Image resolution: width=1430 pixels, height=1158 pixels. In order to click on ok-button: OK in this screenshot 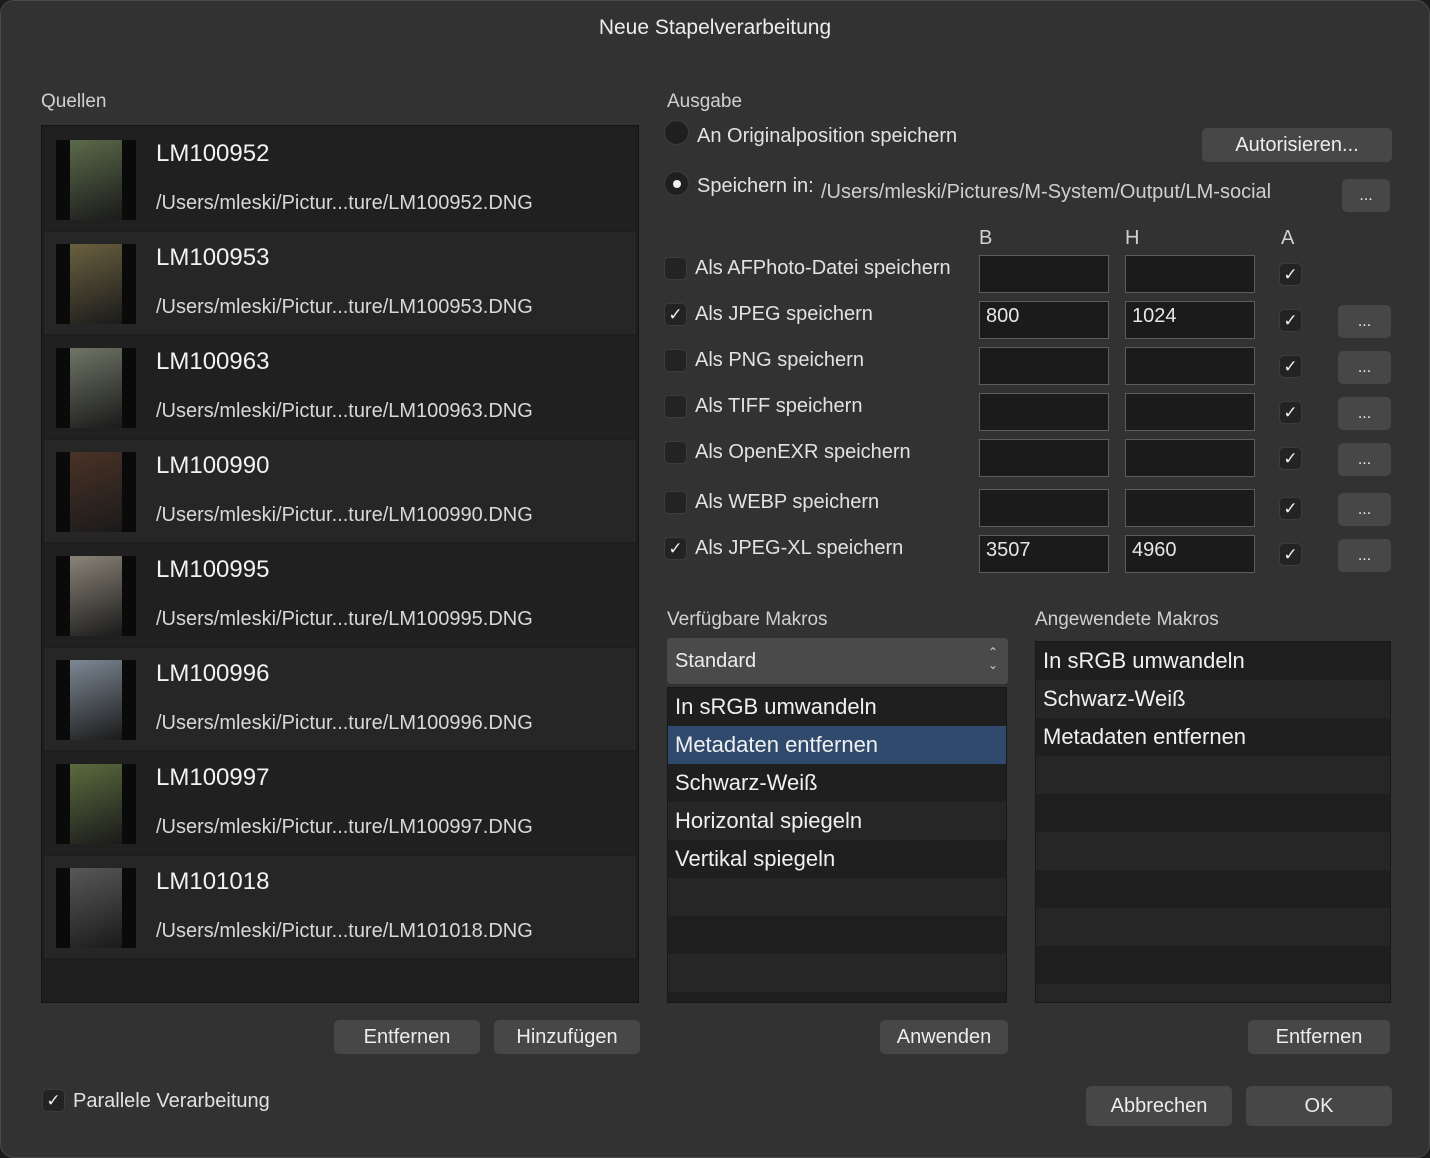, I will do `click(1319, 1106)`.